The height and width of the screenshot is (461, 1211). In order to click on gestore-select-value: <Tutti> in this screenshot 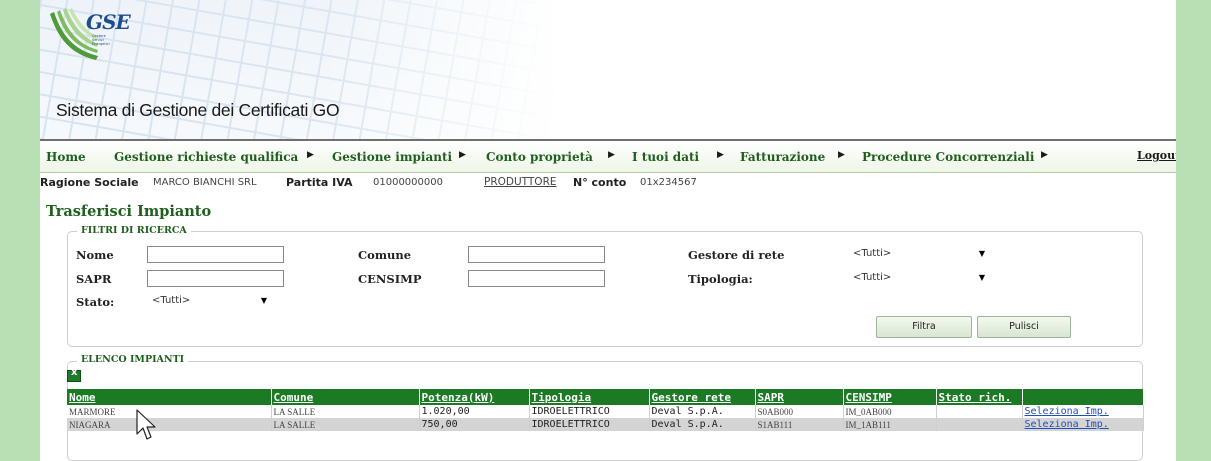, I will do `click(872, 253)`.